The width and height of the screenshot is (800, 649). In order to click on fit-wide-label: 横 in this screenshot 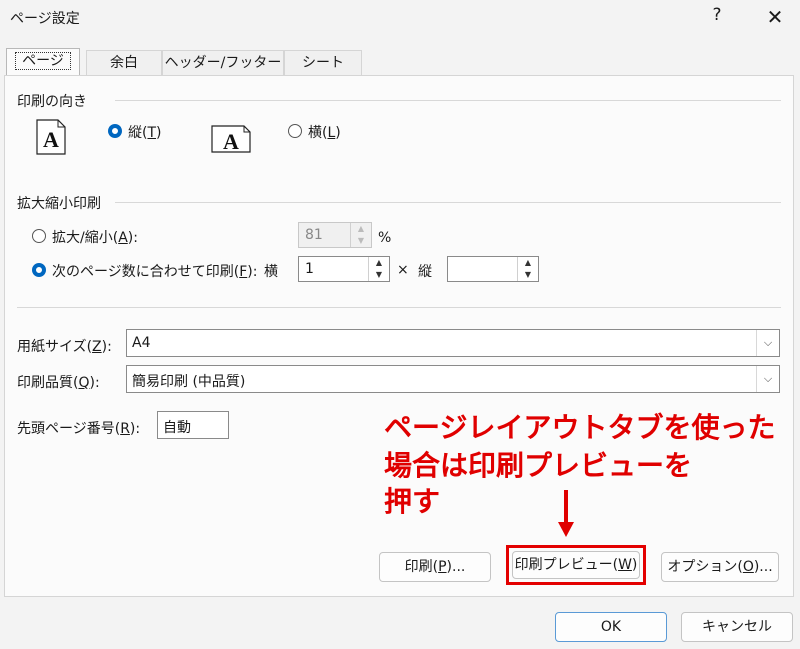, I will do `click(271, 272)`.